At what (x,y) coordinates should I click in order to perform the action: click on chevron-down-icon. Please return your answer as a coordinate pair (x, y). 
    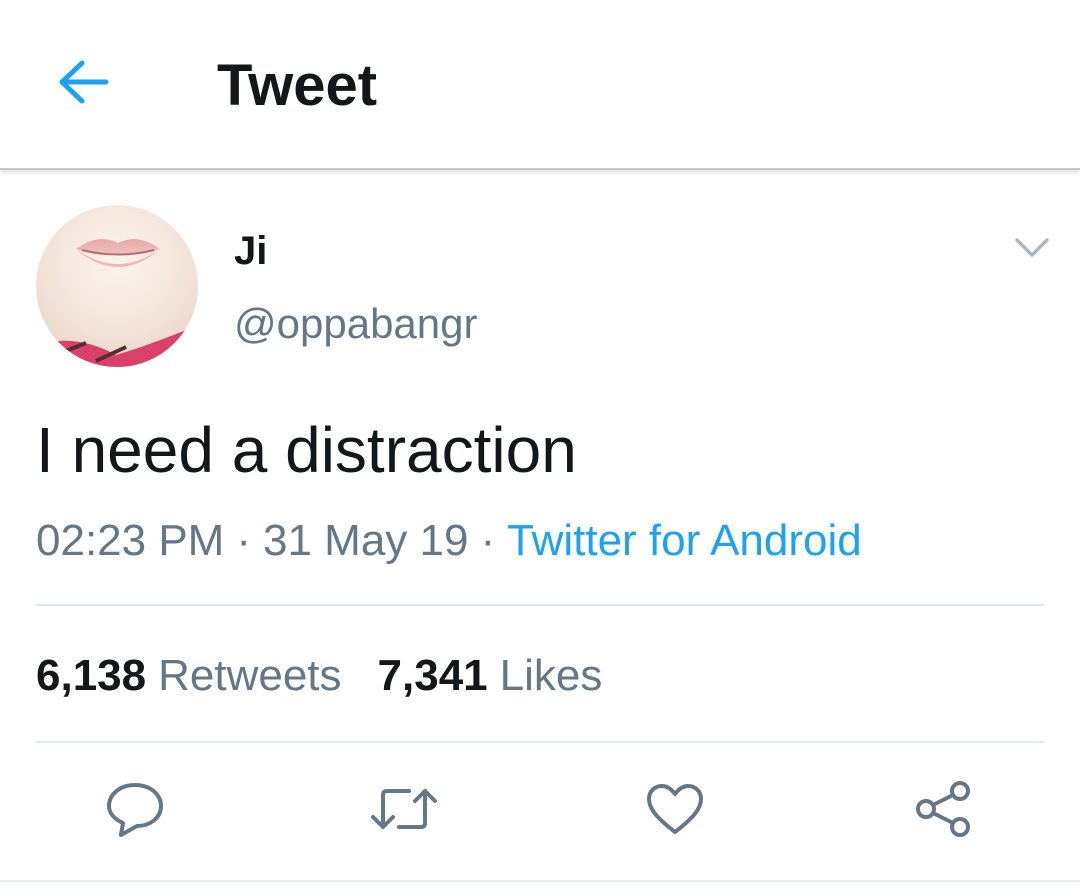
    Looking at the image, I should click on (1032, 250).